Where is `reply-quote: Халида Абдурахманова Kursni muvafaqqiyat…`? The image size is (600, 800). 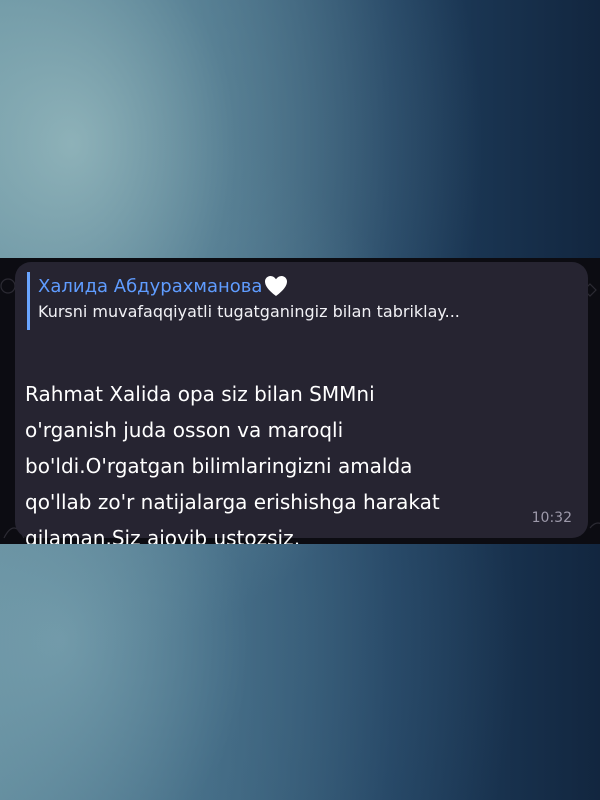 reply-quote: Халида Абдурахманова Kursni muvafaqqiyat… is located at coordinates (302, 301).